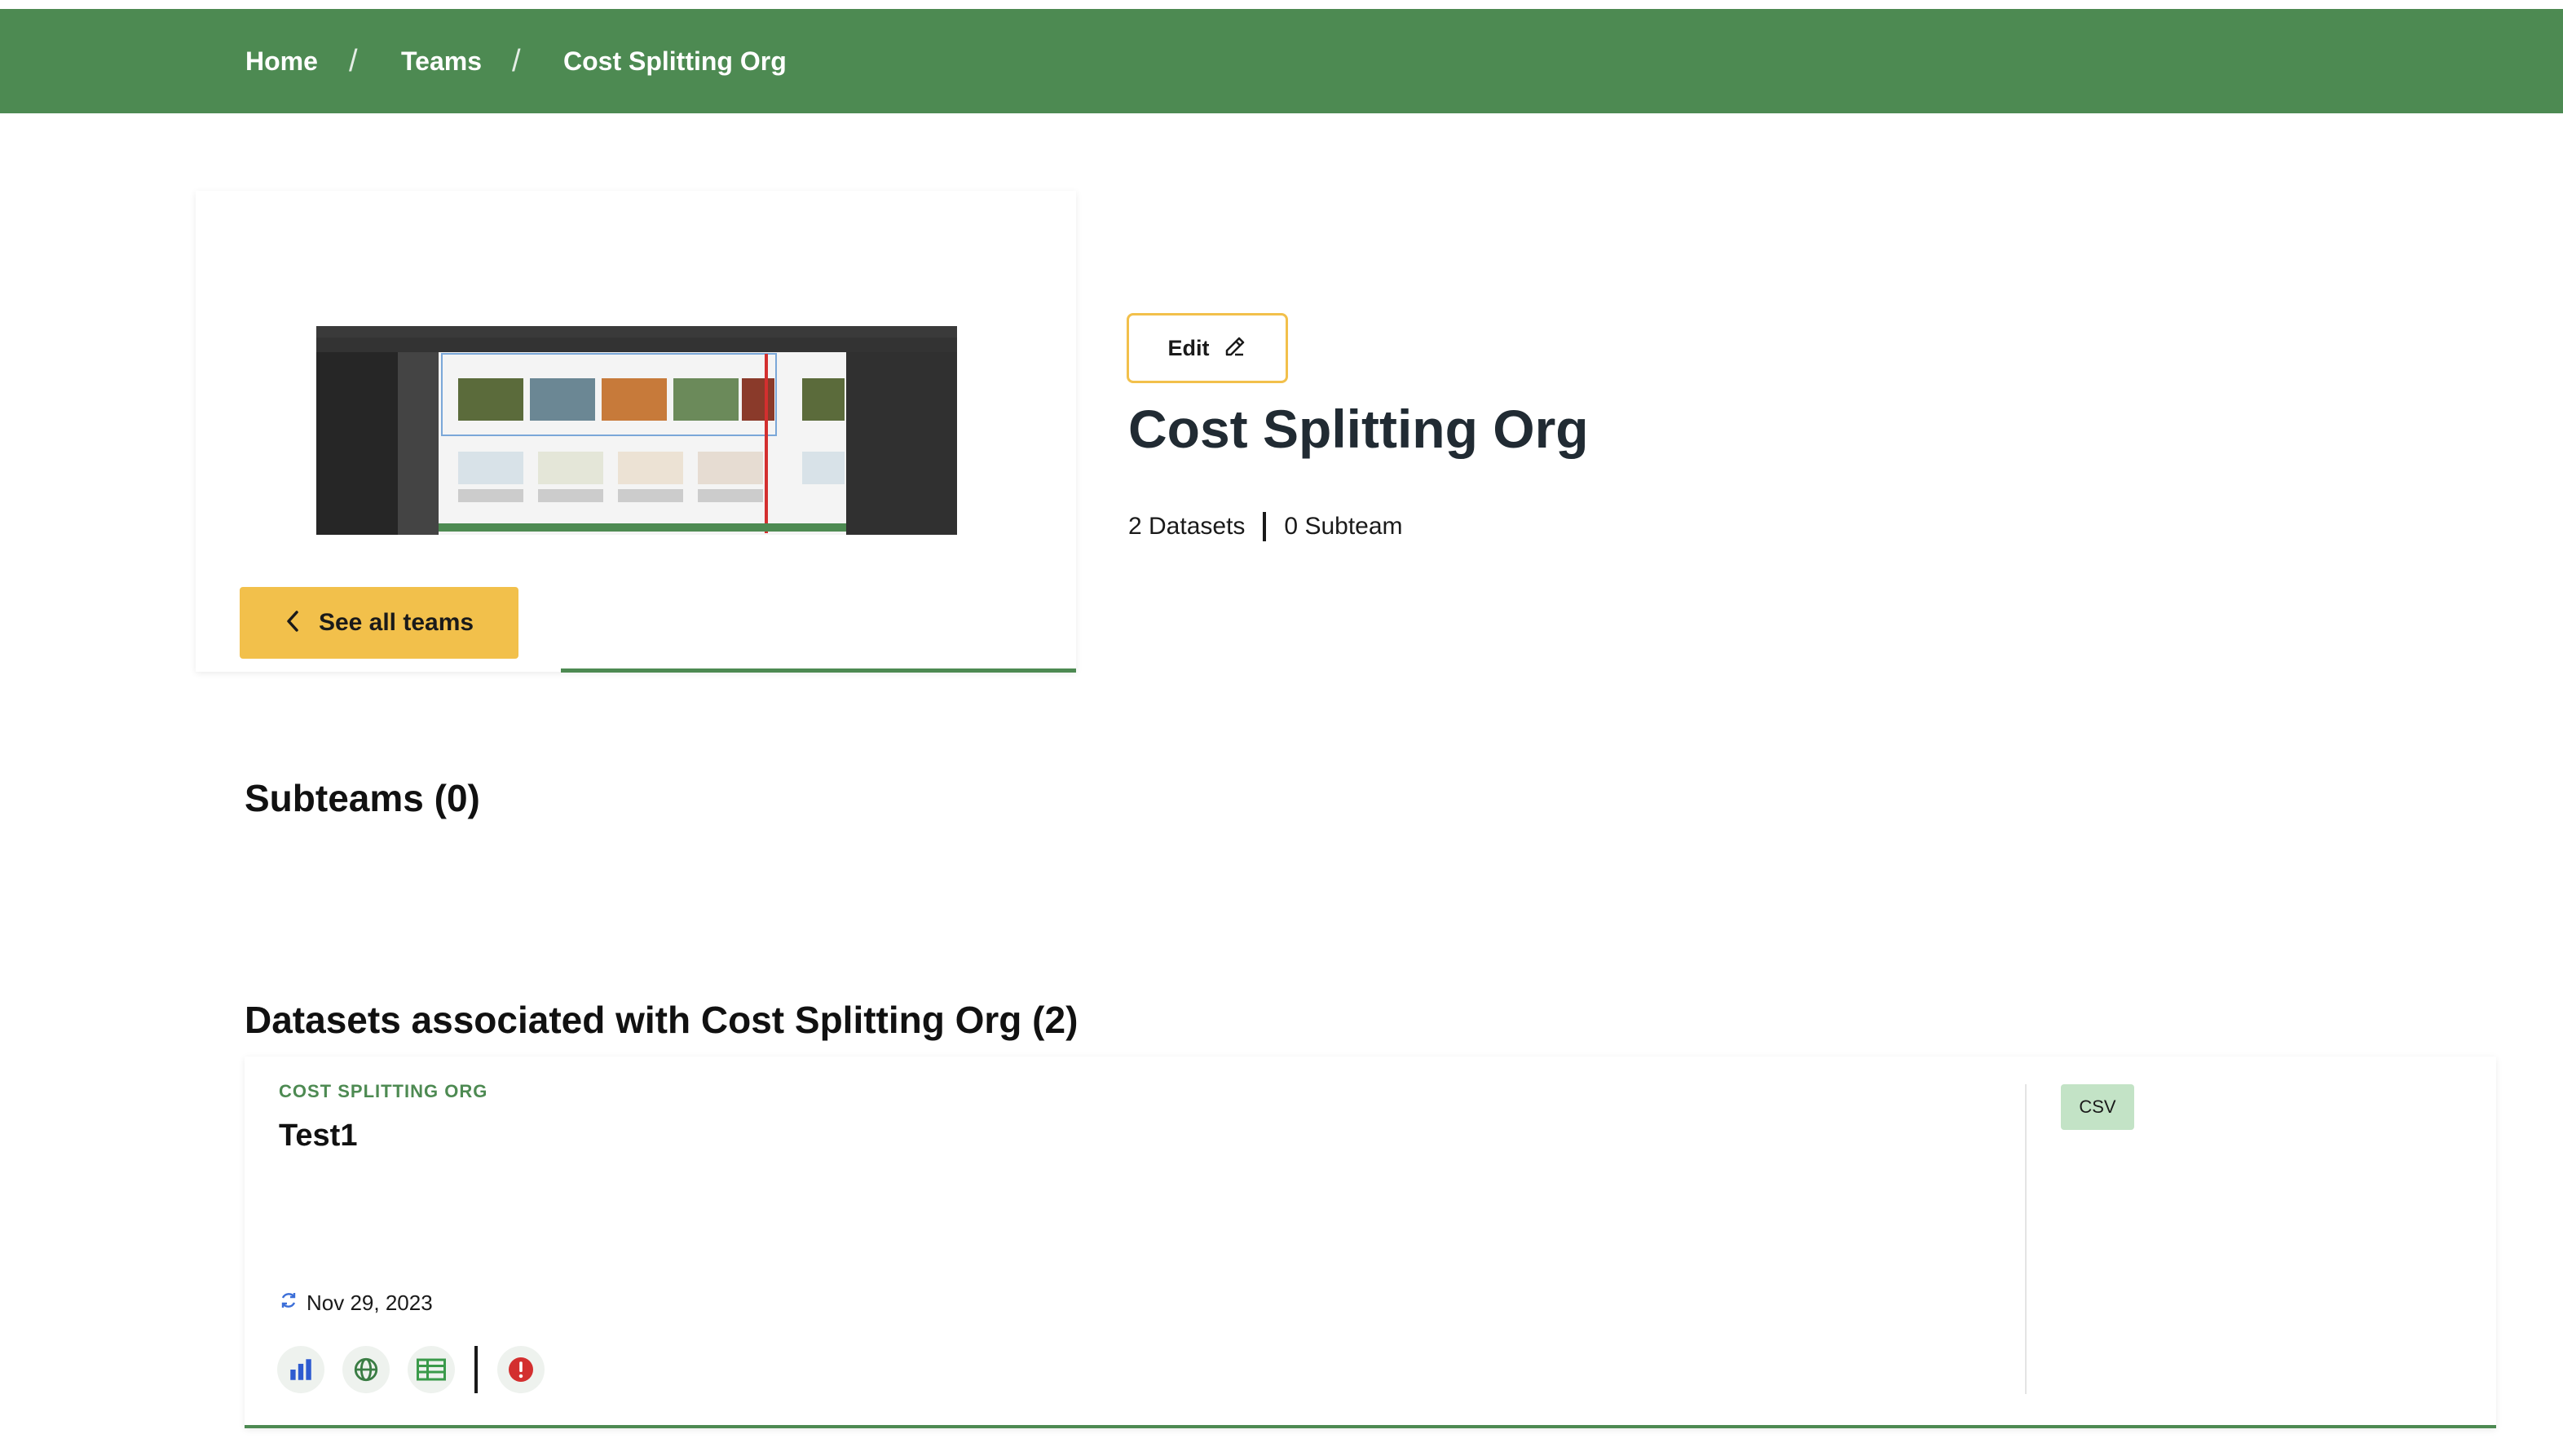 The width and height of the screenshot is (2563, 1456). Describe the element at coordinates (2097, 1107) in the screenshot. I see `format-badge: CSV` at that location.